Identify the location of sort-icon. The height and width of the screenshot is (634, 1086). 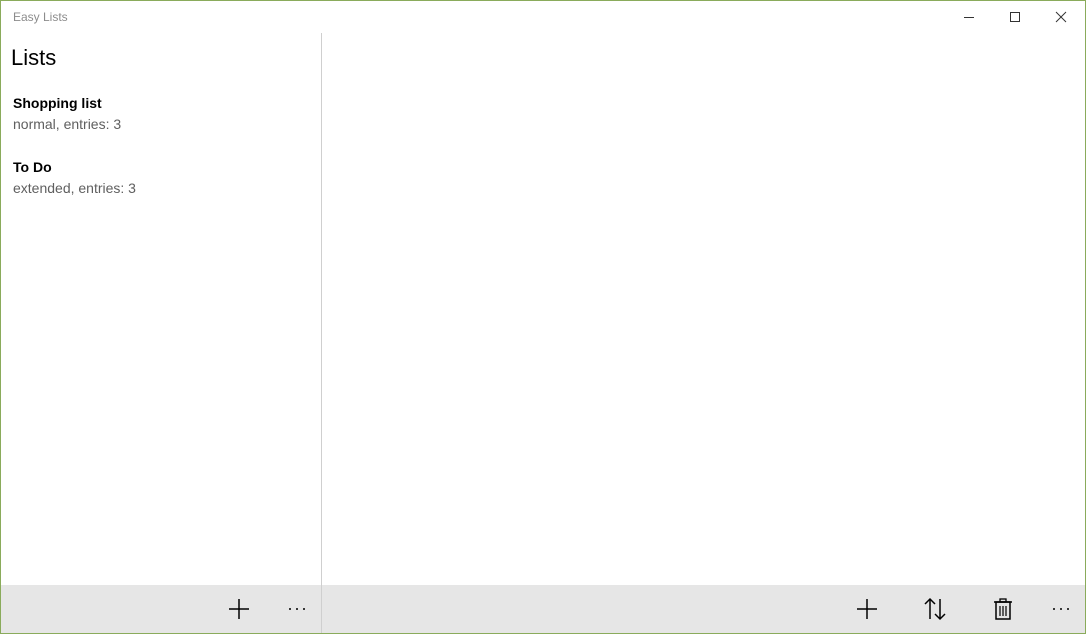
(935, 609).